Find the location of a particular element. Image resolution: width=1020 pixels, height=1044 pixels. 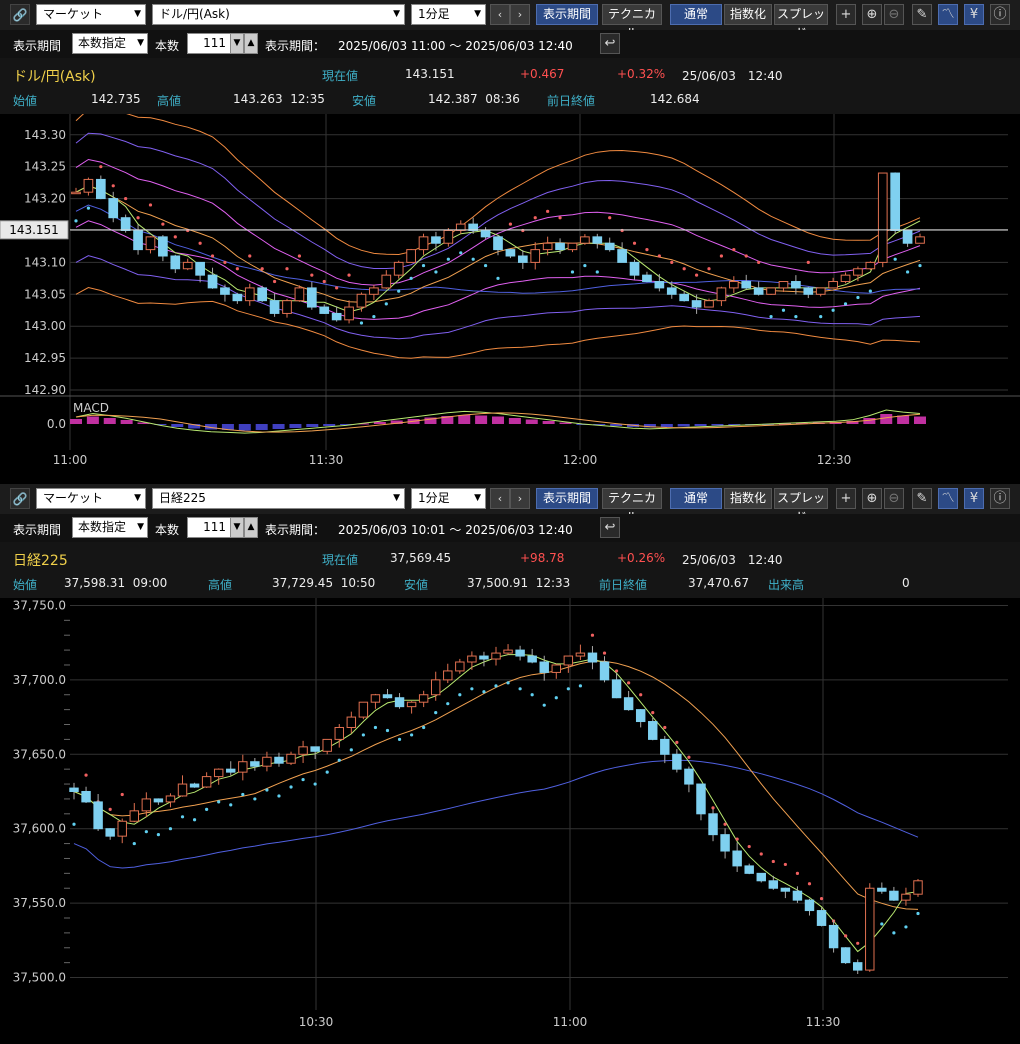

bottom-count-input: 111 is located at coordinates (209, 527).